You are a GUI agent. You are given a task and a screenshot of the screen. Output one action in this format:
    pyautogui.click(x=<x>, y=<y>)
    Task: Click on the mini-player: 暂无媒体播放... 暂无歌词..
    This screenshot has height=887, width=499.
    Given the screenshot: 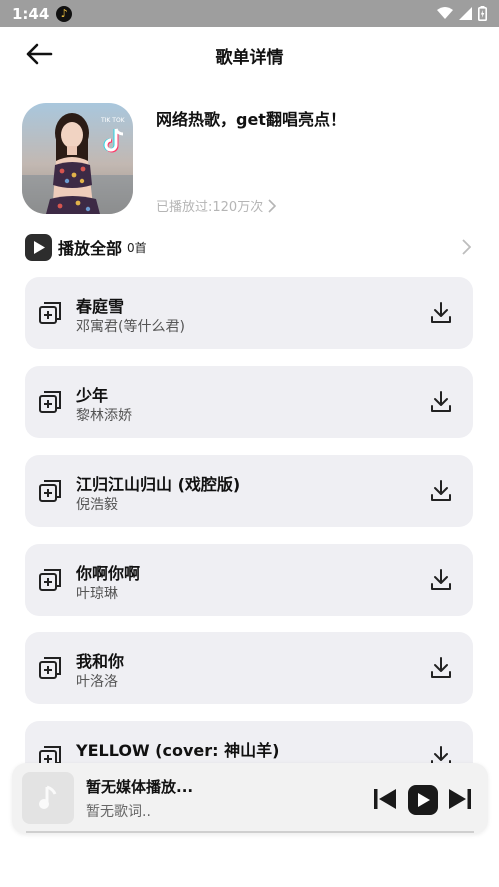 What is the action you would take?
    pyautogui.click(x=250, y=798)
    